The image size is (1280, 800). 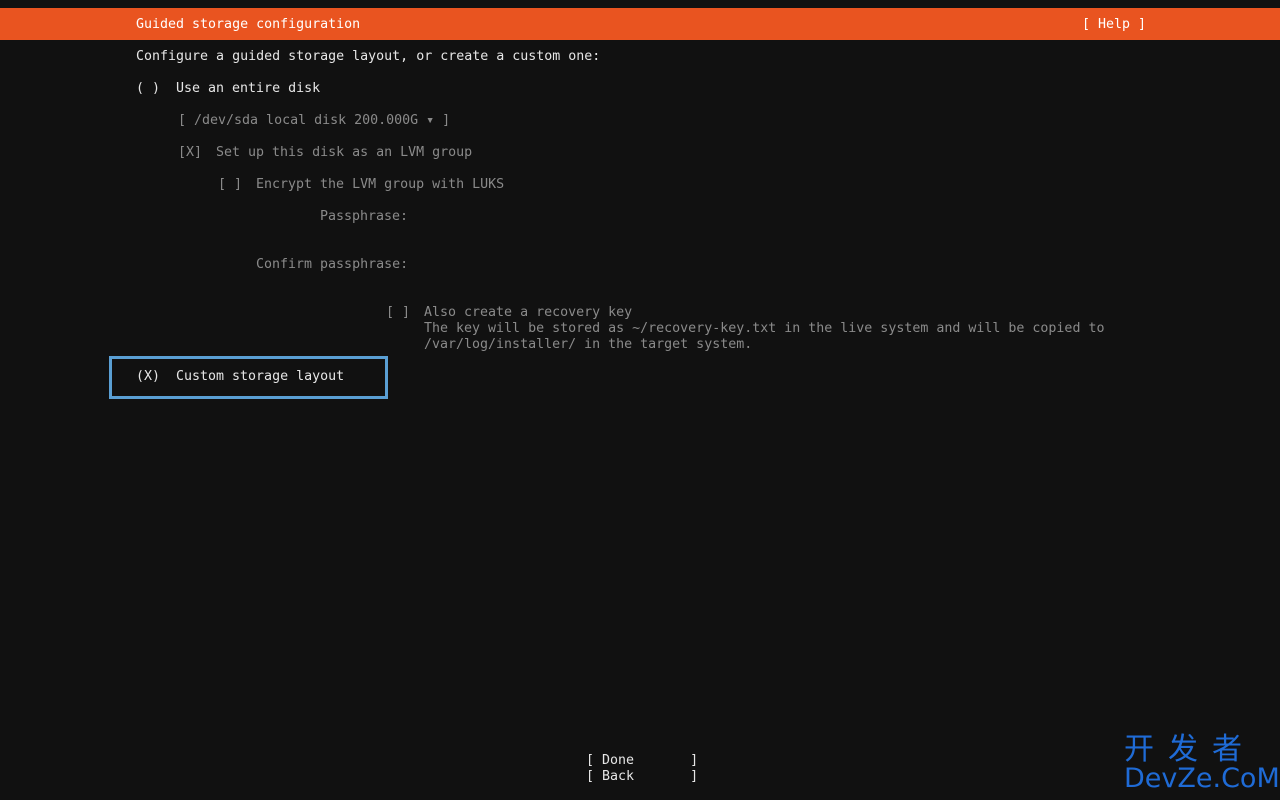 I want to click on page-title: Guided storage configuration, so click(x=248, y=24).